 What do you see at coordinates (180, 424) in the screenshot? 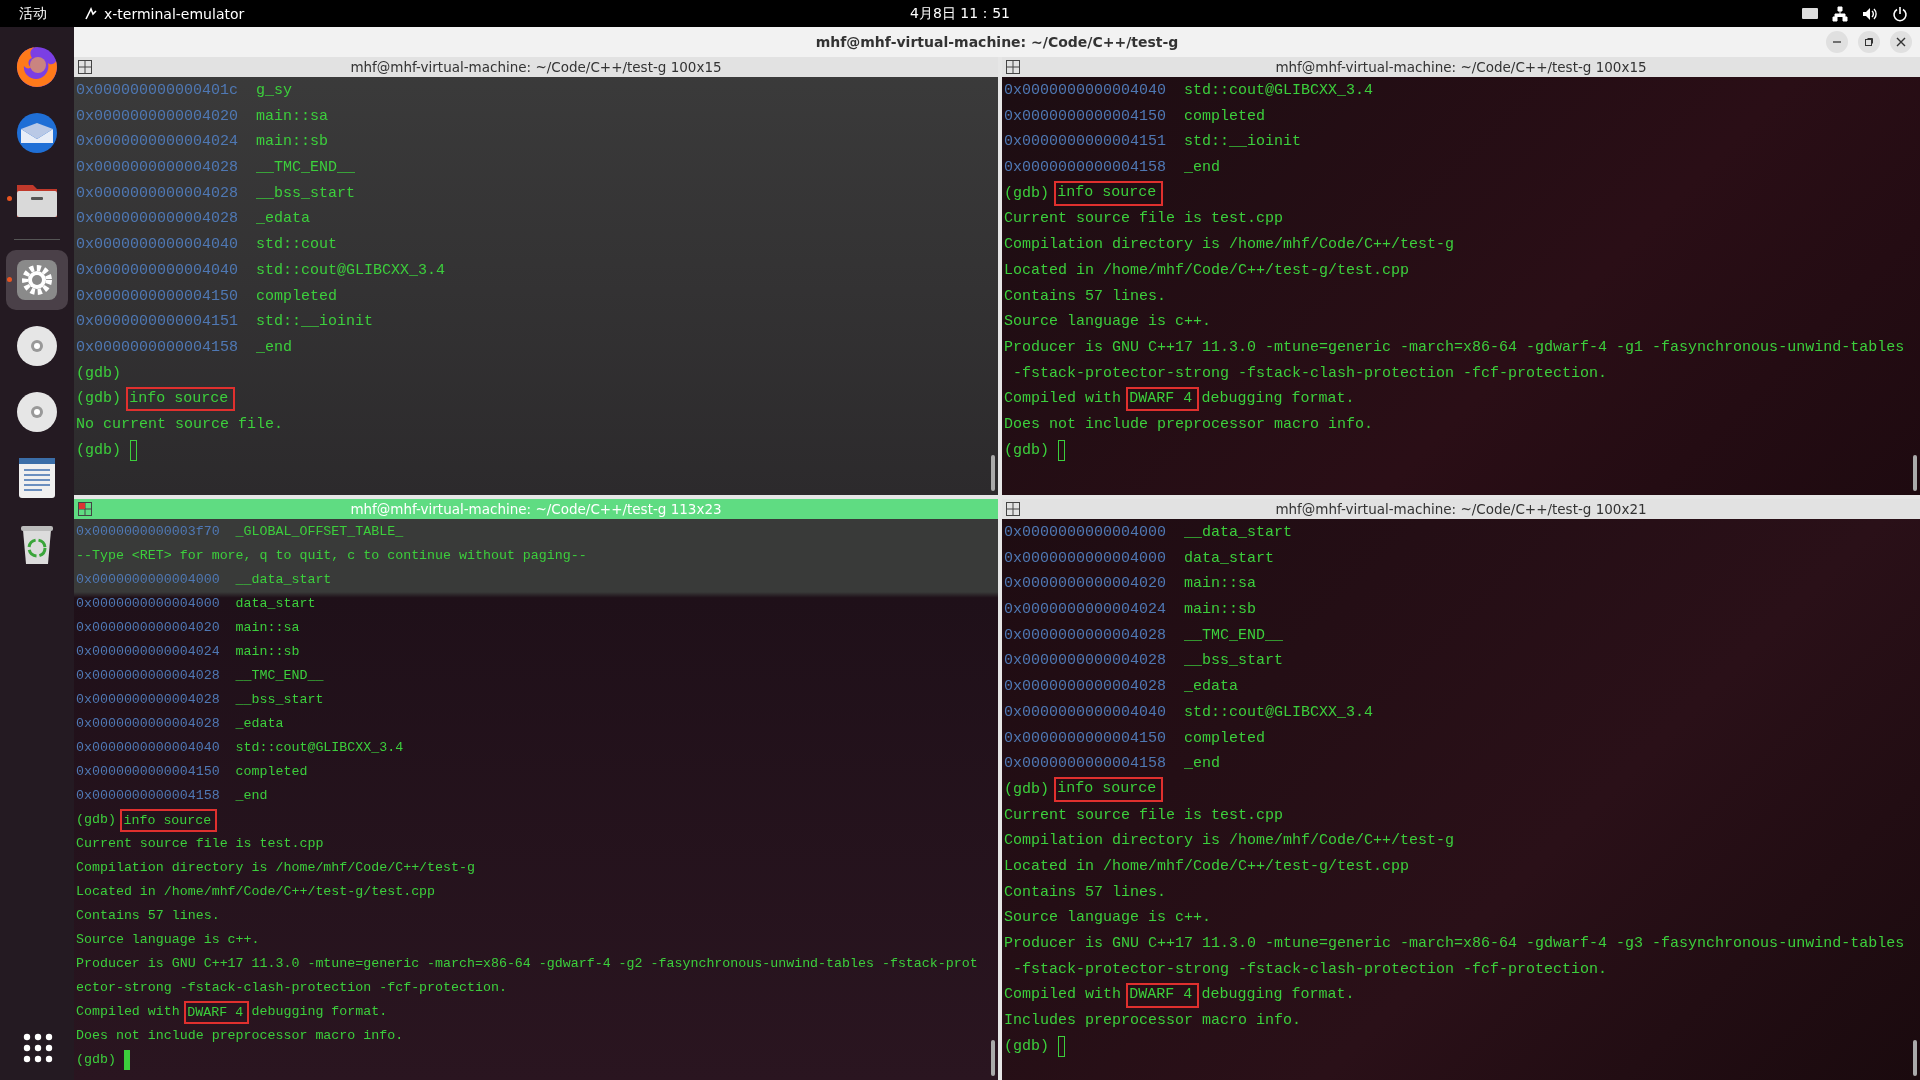
I see `terminal-text: No current source file.` at bounding box center [180, 424].